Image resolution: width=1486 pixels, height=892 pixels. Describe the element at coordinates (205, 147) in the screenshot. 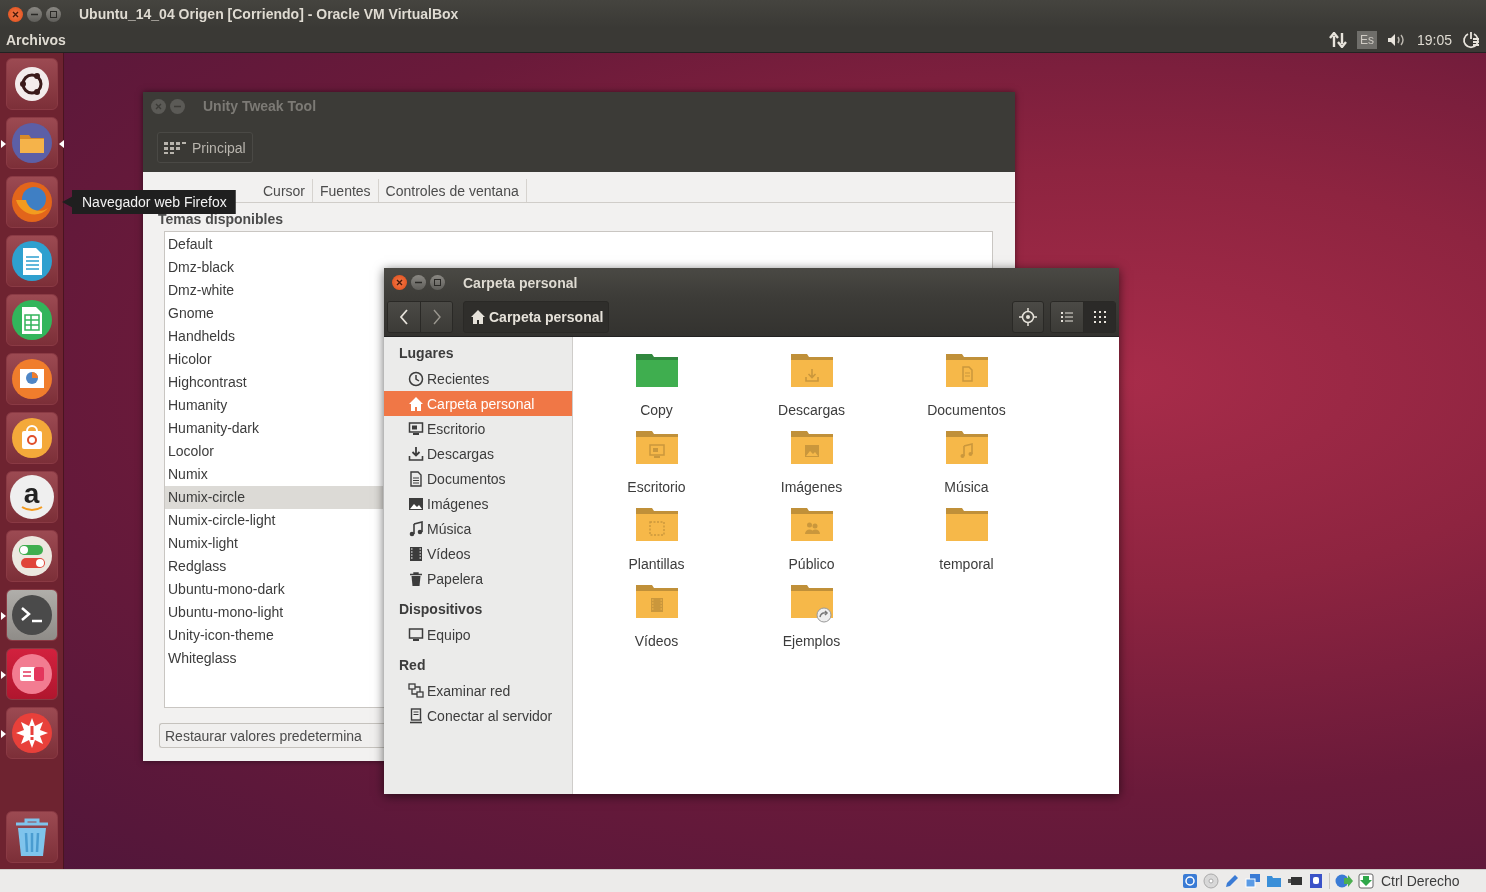

I see `overview-button: Principal` at that location.